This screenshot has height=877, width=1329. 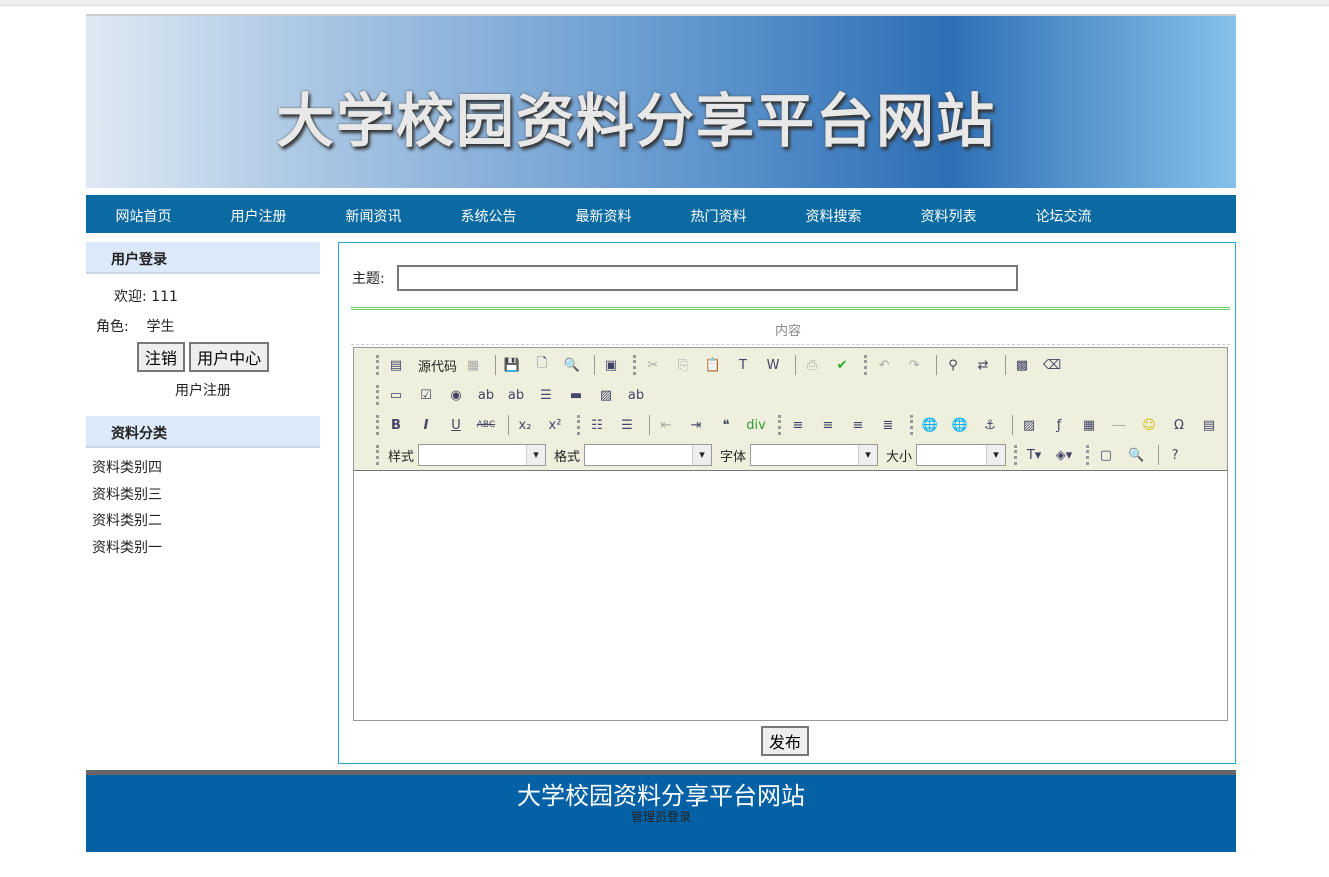 I want to click on align-right-icon: ≡, so click(x=858, y=425).